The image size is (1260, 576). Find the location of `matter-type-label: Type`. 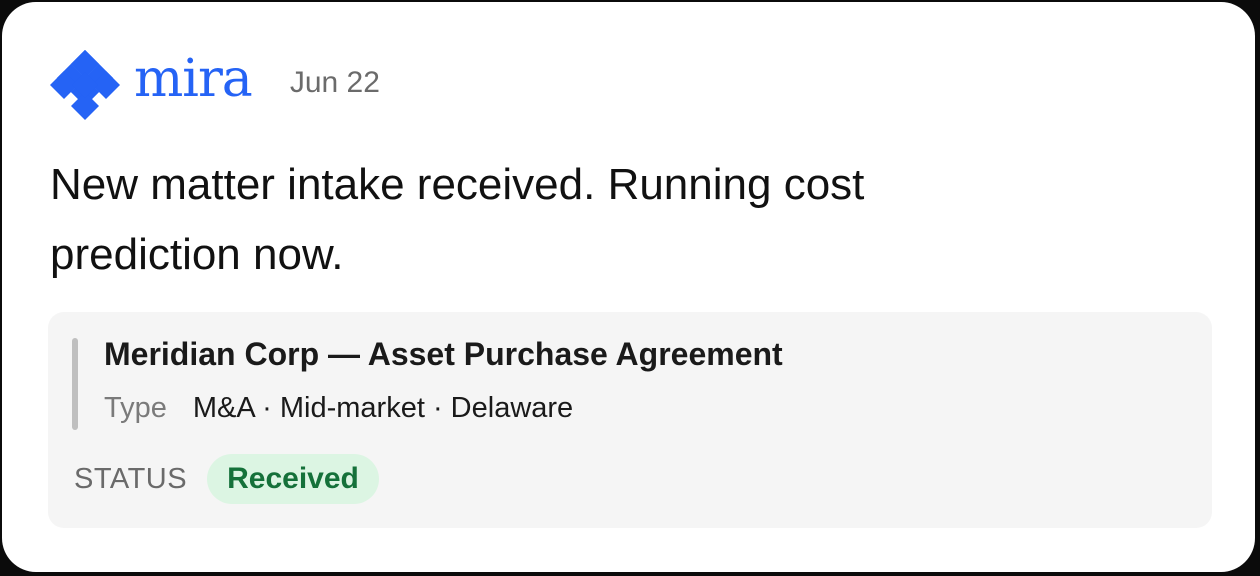

matter-type-label: Type is located at coordinates (135, 408).